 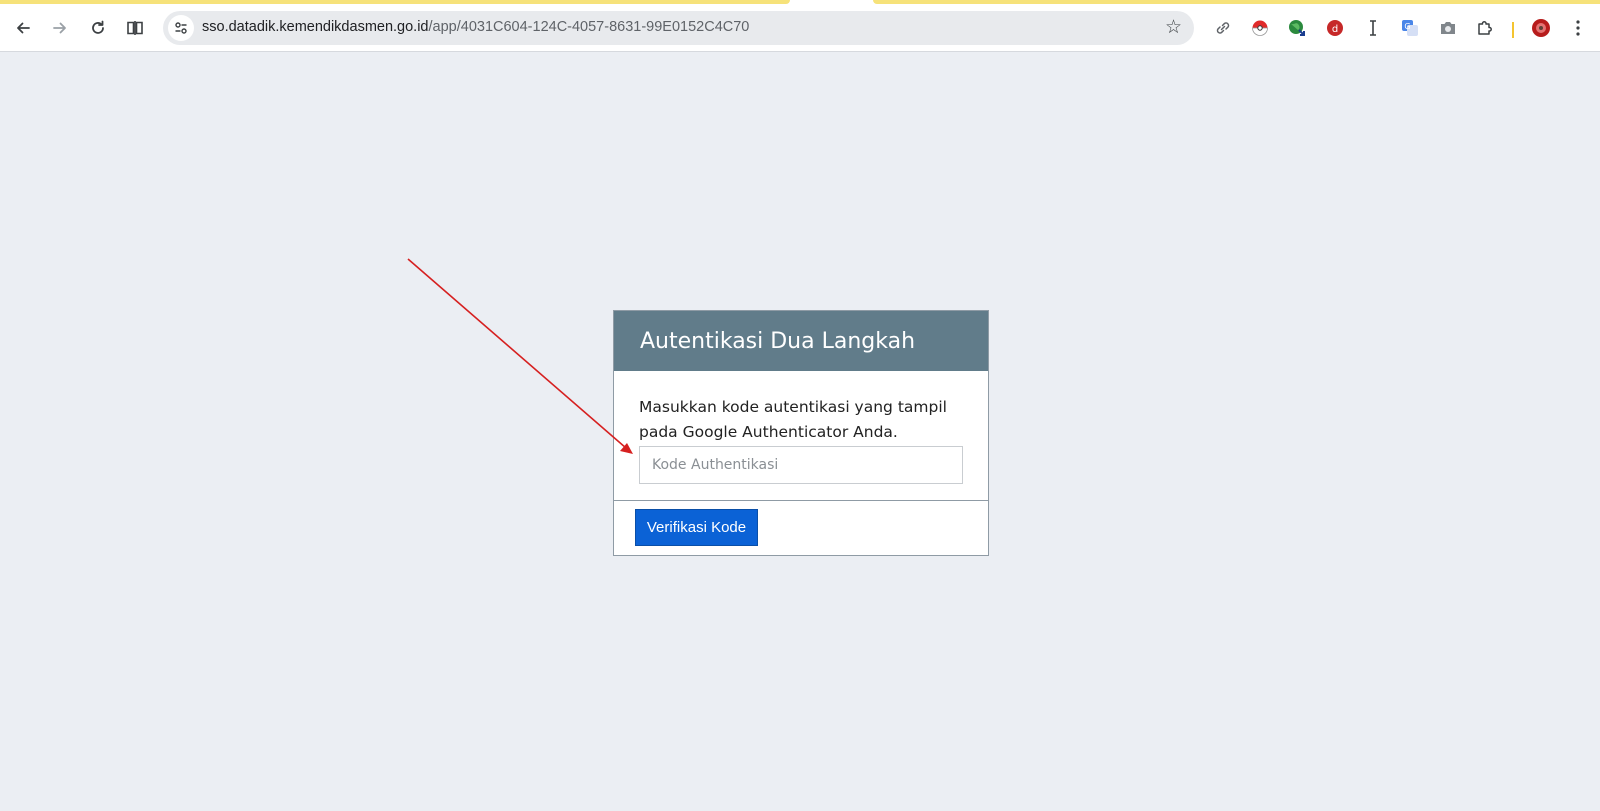 I want to click on back-arrow-icon, so click(x=23, y=28).